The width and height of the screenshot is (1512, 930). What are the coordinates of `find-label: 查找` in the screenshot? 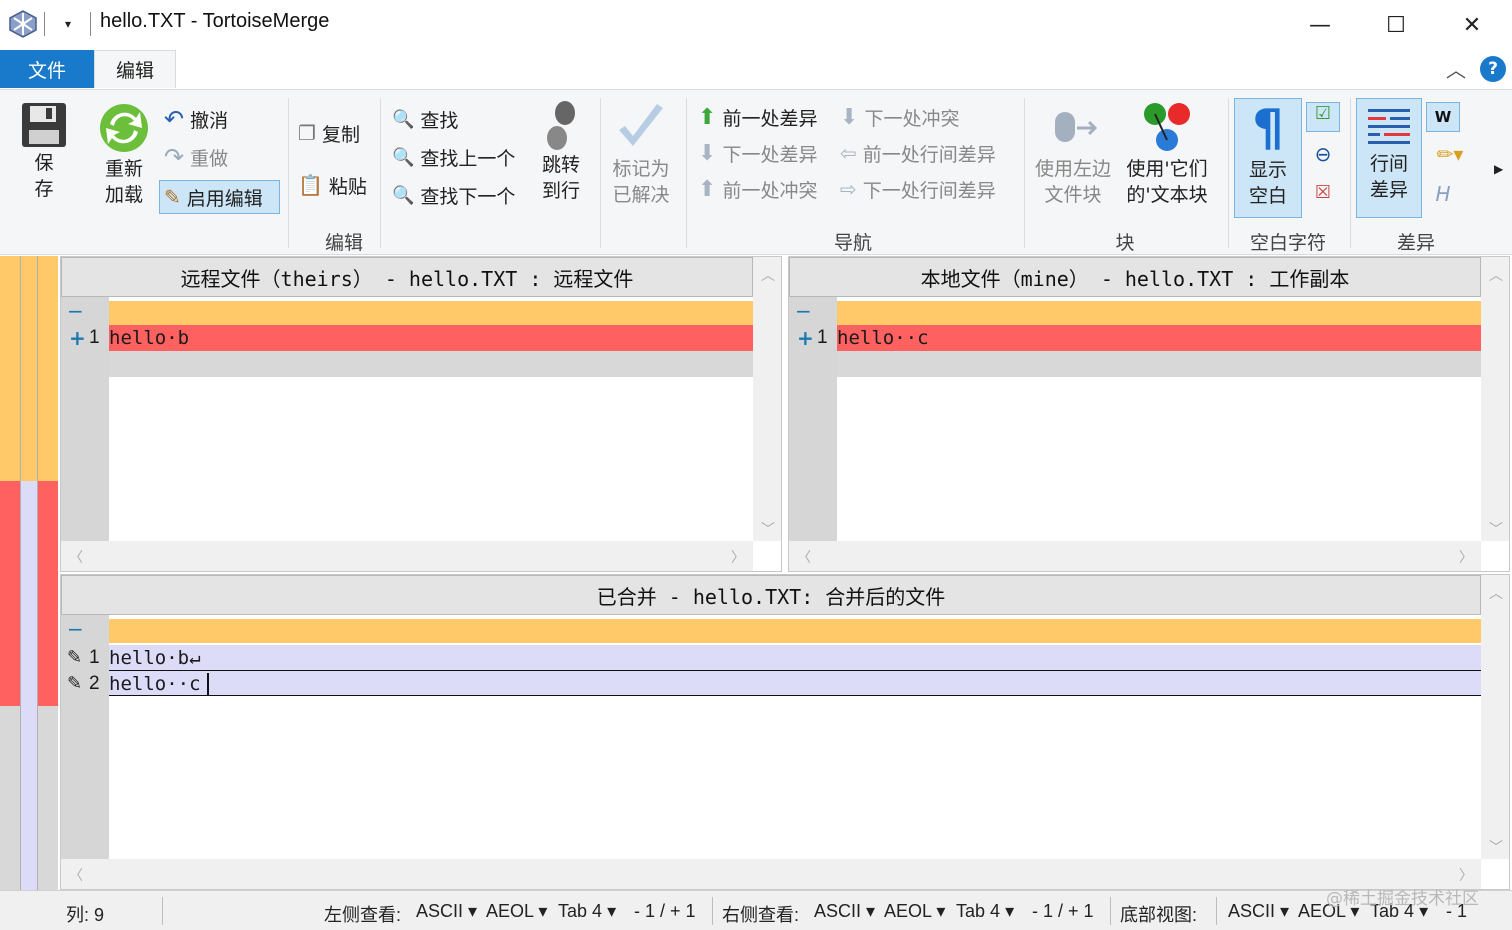 It's located at (439, 120).